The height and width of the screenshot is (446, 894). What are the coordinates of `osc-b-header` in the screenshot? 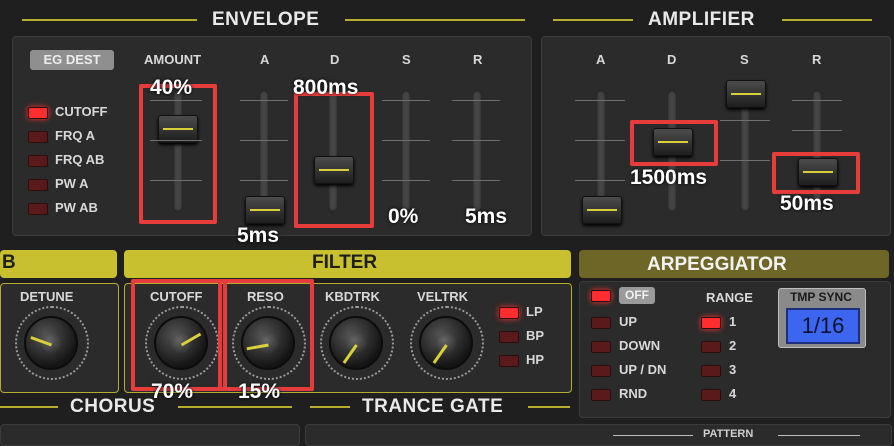 It's located at (58, 264).